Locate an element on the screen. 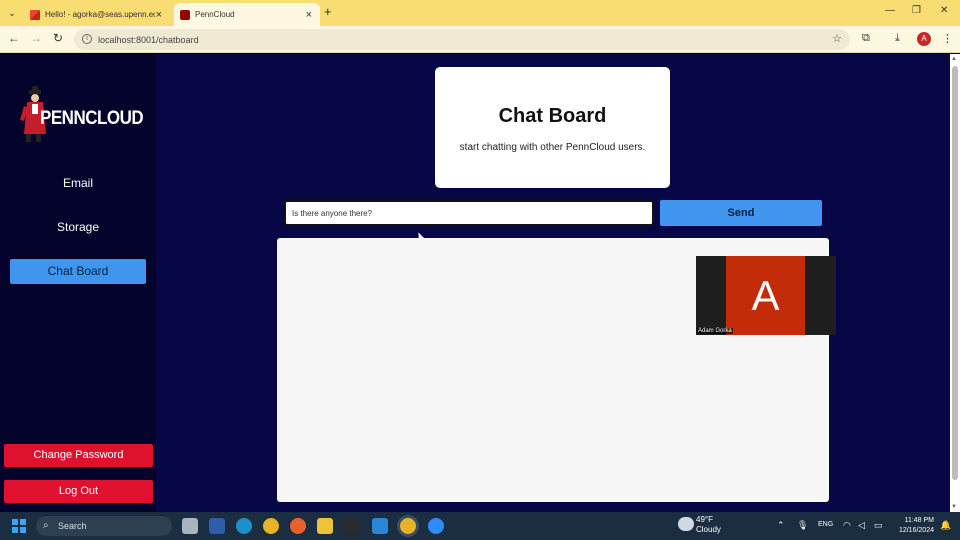 Image resolution: width=960 pixels, height=540 pixels. logout-button: Log Out is located at coordinates (78, 491).